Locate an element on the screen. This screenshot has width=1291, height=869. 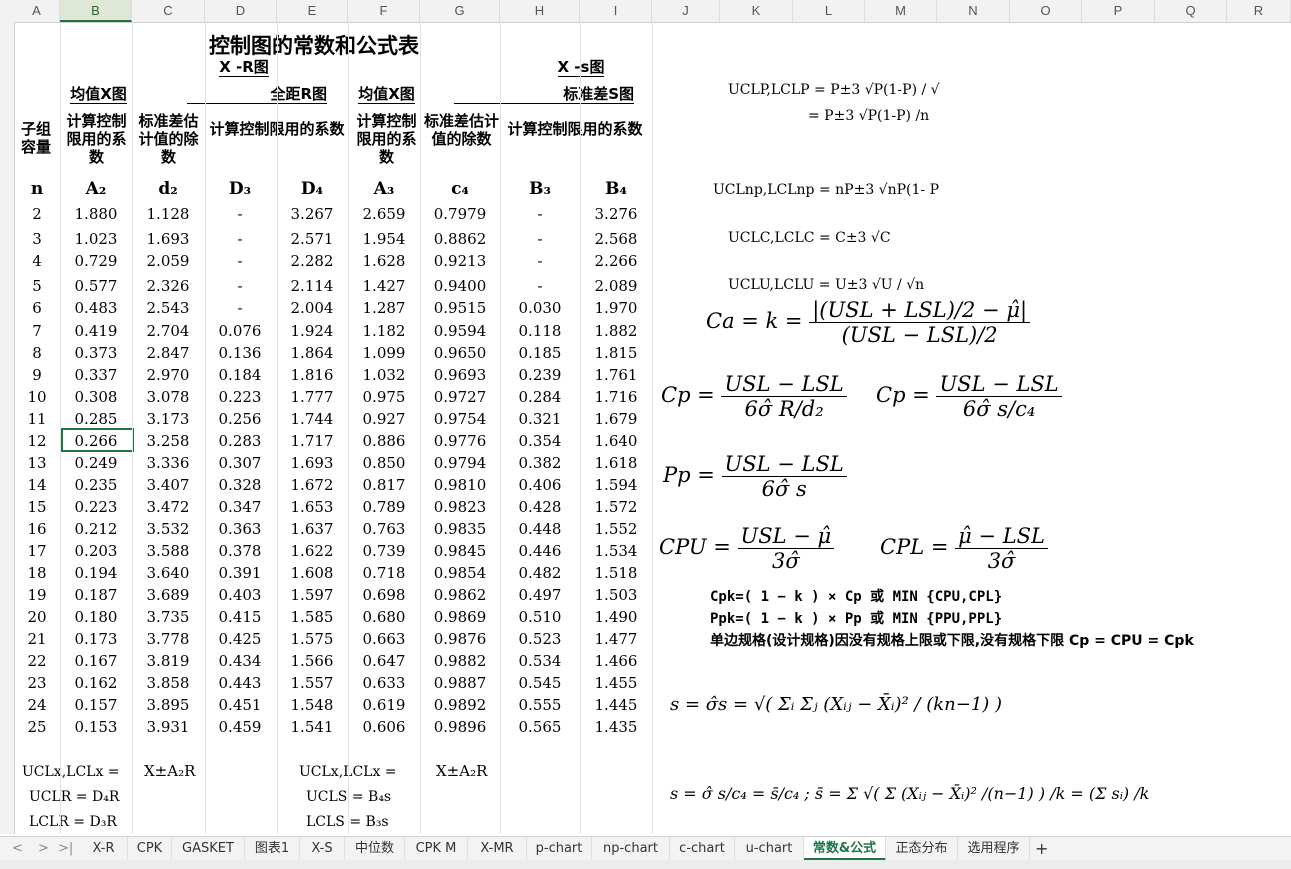
column-header-h: H is located at coordinates (540, 11).